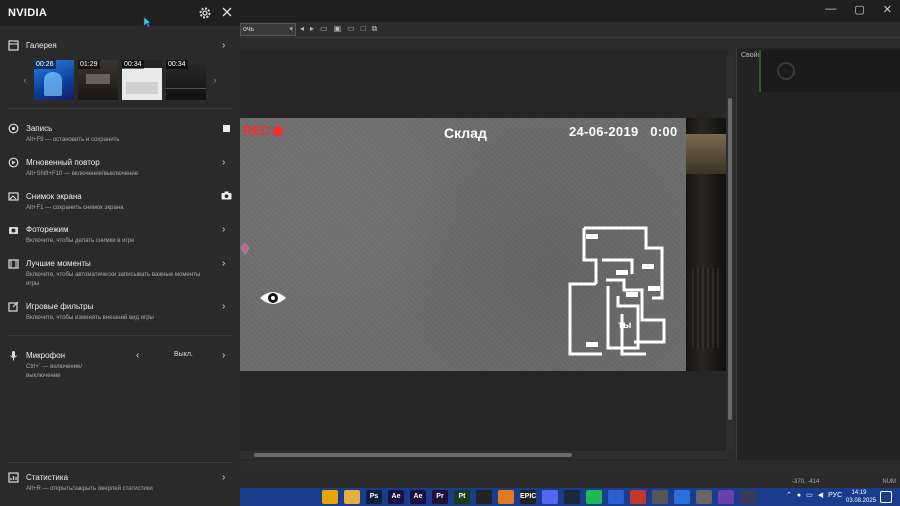  Describe the element at coordinates (25, 80) in the screenshot. I see `gallery-prev-icon: ‹` at that location.